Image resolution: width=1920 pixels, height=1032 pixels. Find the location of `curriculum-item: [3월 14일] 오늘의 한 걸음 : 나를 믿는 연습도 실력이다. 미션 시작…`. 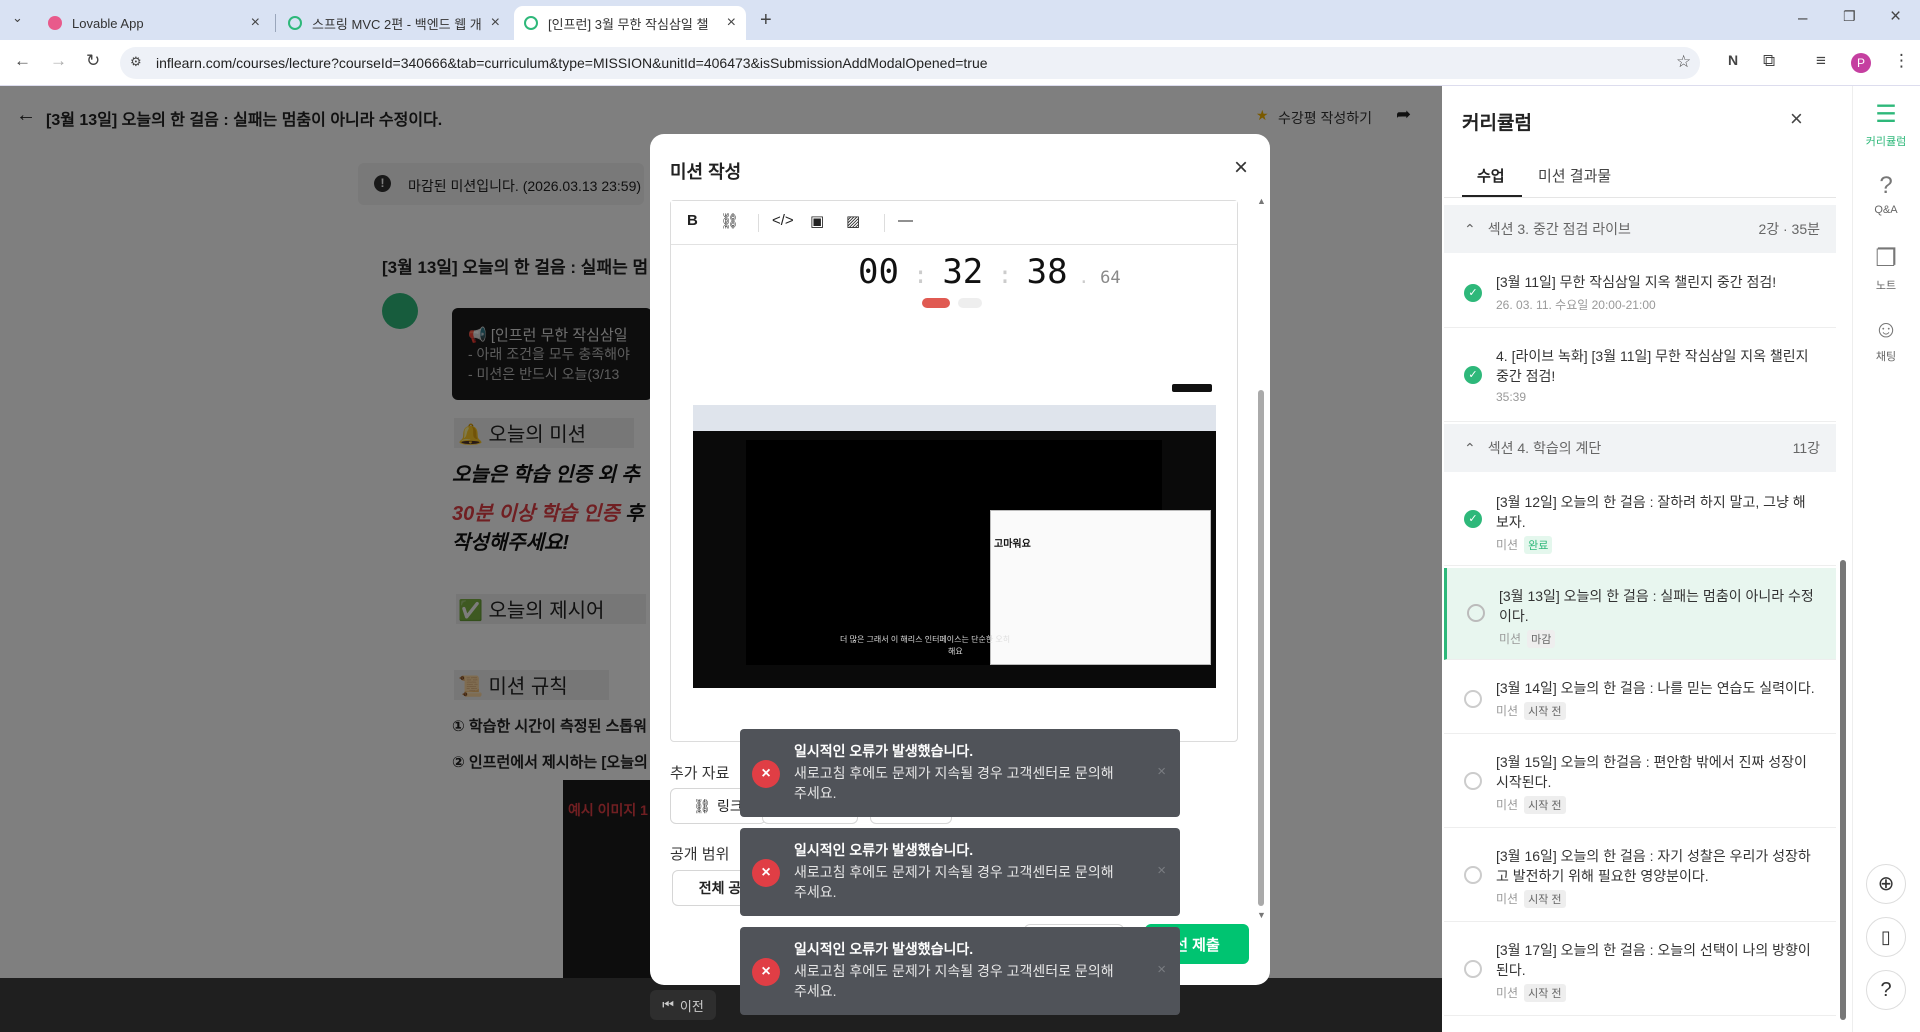

curriculum-item: [3월 14일] 오늘의 한 걸음 : 나를 믿는 연습도 실력이다. 미션 시작… is located at coordinates (1640, 698).